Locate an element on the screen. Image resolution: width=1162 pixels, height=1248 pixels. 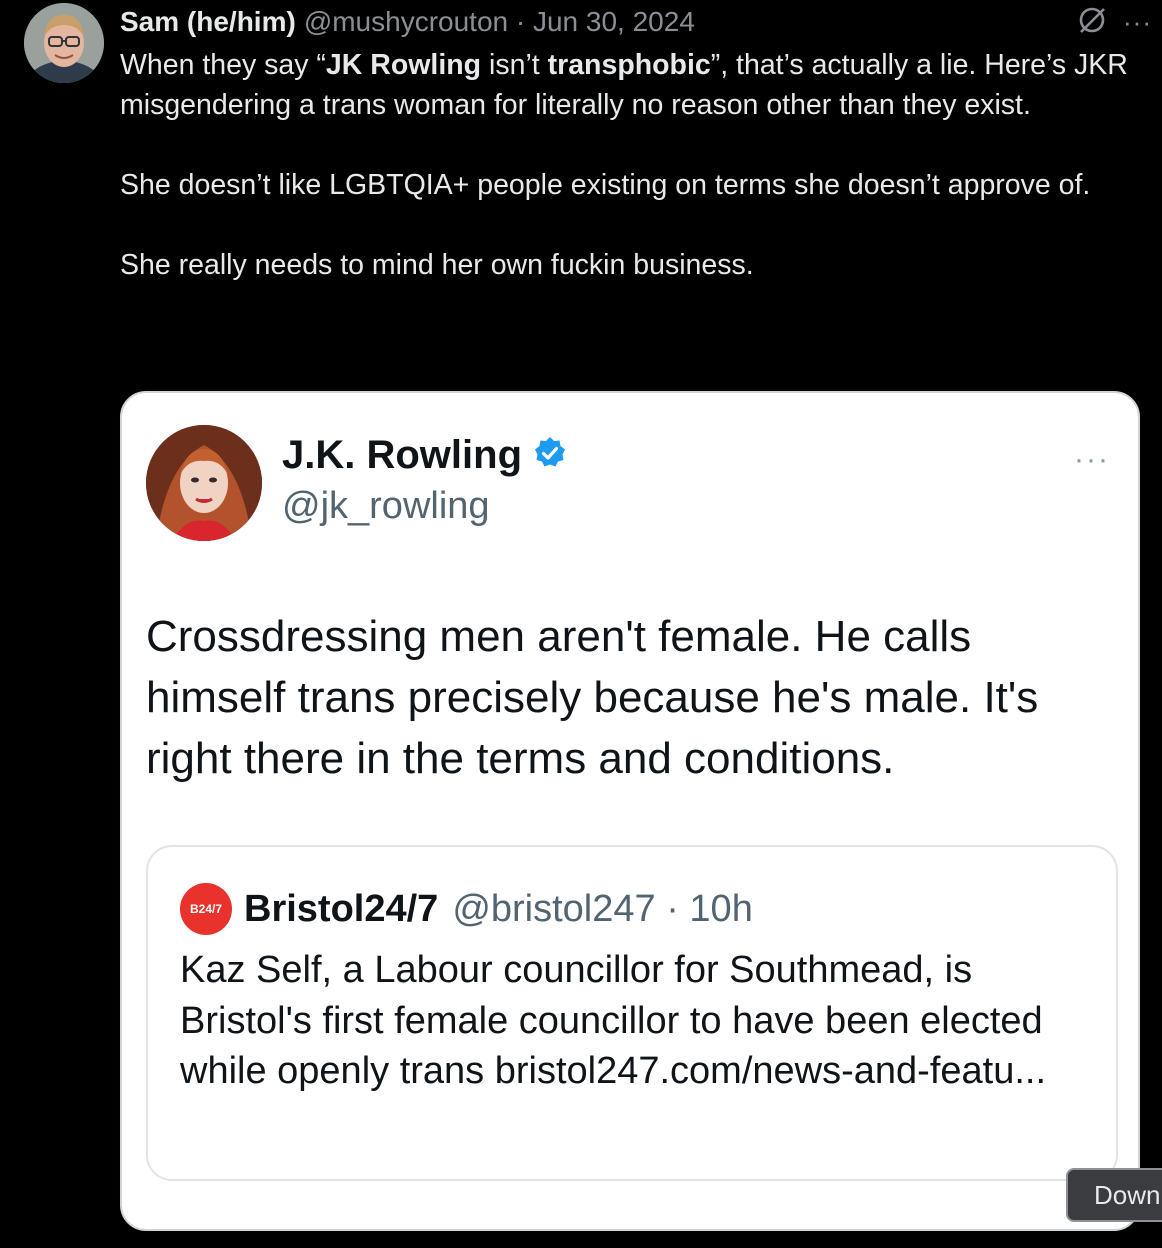
card-more-icon: ··· is located at coordinates (1092, 459).